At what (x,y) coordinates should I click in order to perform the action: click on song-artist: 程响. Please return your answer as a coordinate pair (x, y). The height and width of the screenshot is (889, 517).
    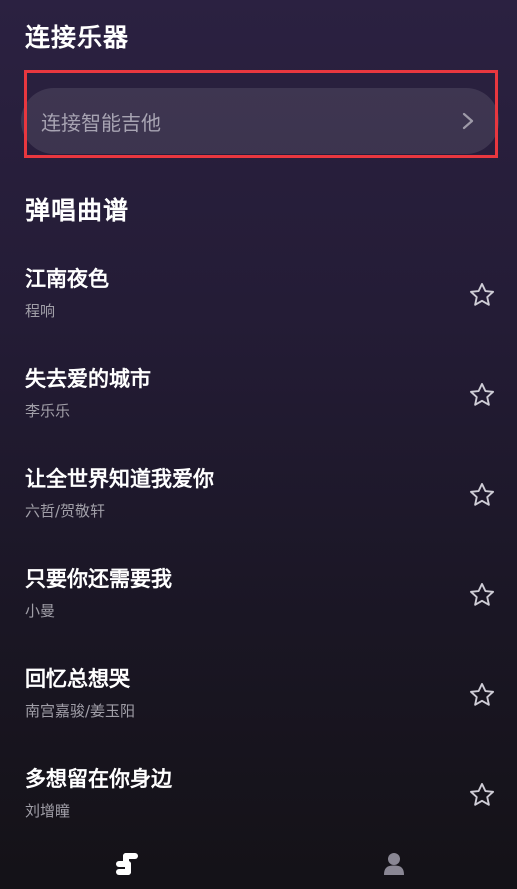
    Looking at the image, I should click on (40, 311).